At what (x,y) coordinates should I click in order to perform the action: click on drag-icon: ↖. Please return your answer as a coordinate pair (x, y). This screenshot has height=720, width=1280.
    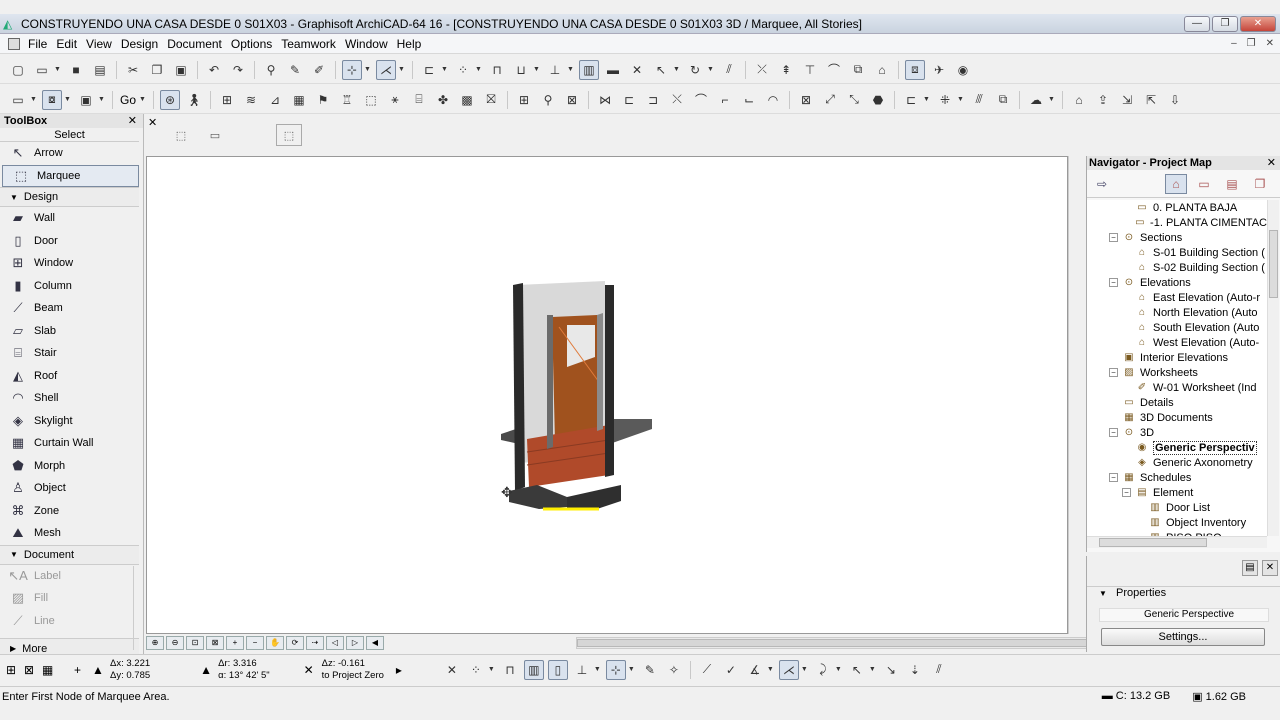
    Looking at the image, I should click on (661, 70).